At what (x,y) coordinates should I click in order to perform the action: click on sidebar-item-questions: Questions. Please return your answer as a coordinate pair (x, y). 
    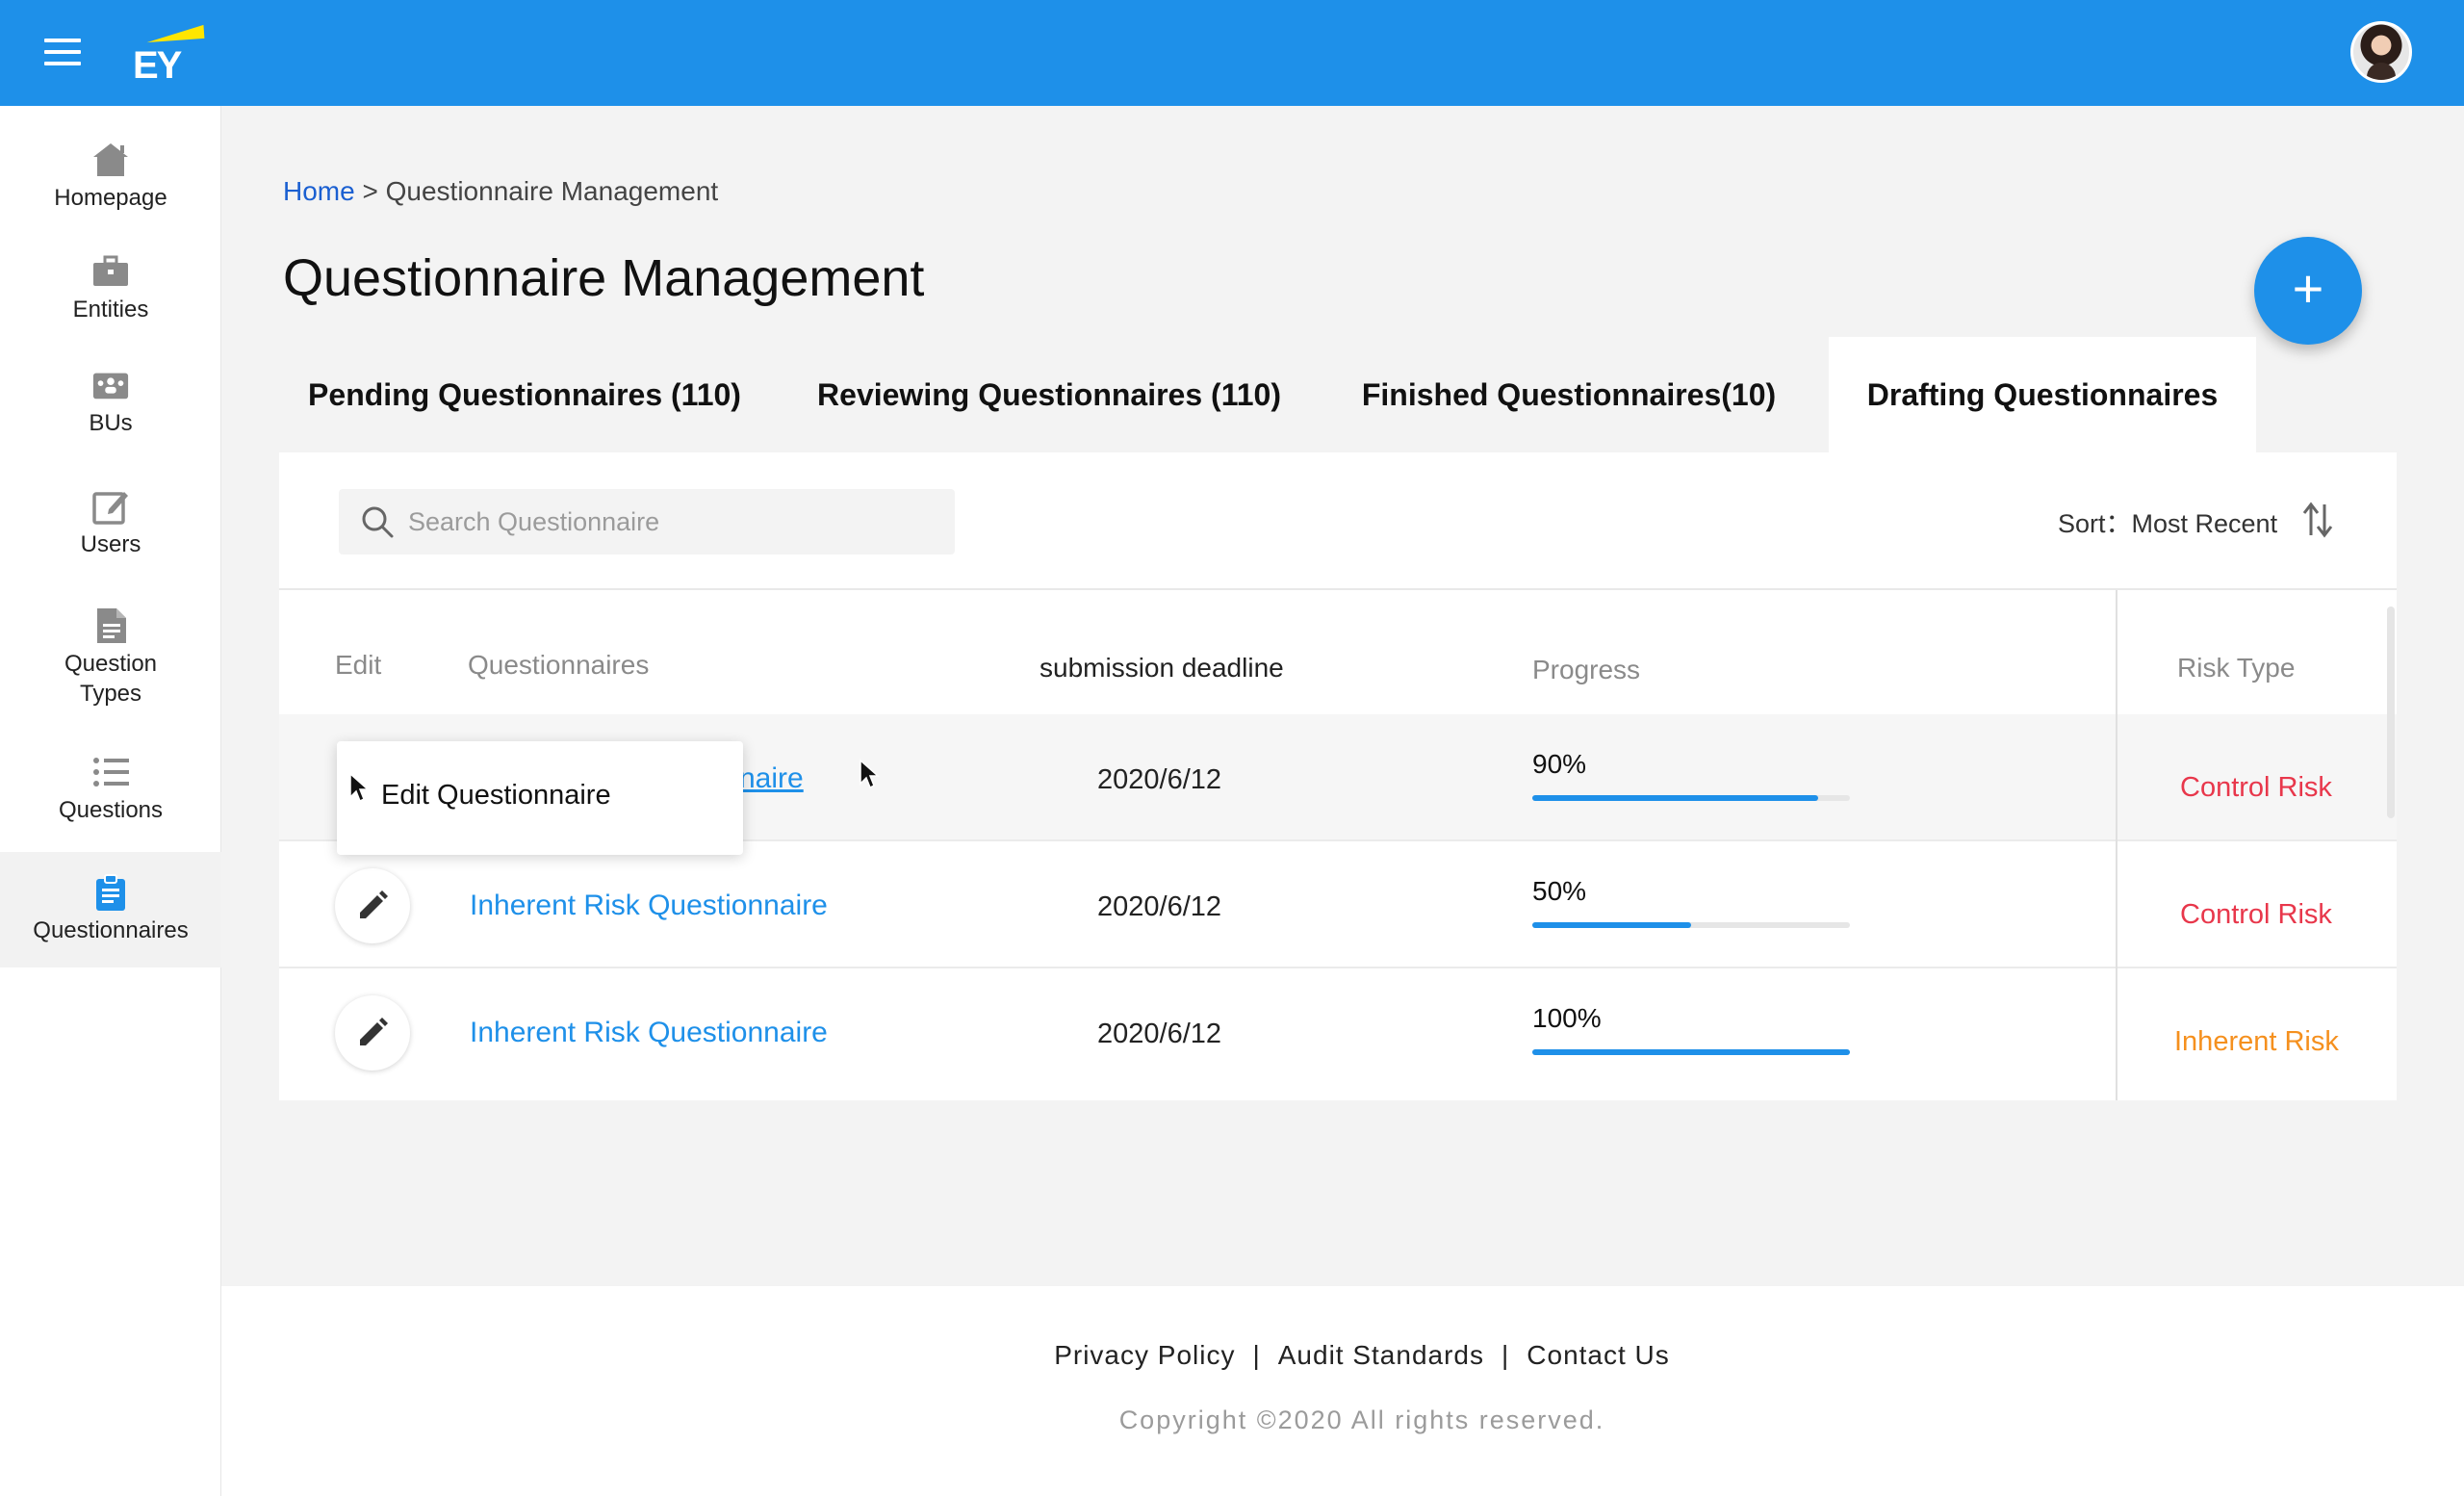
    Looking at the image, I should click on (110, 806).